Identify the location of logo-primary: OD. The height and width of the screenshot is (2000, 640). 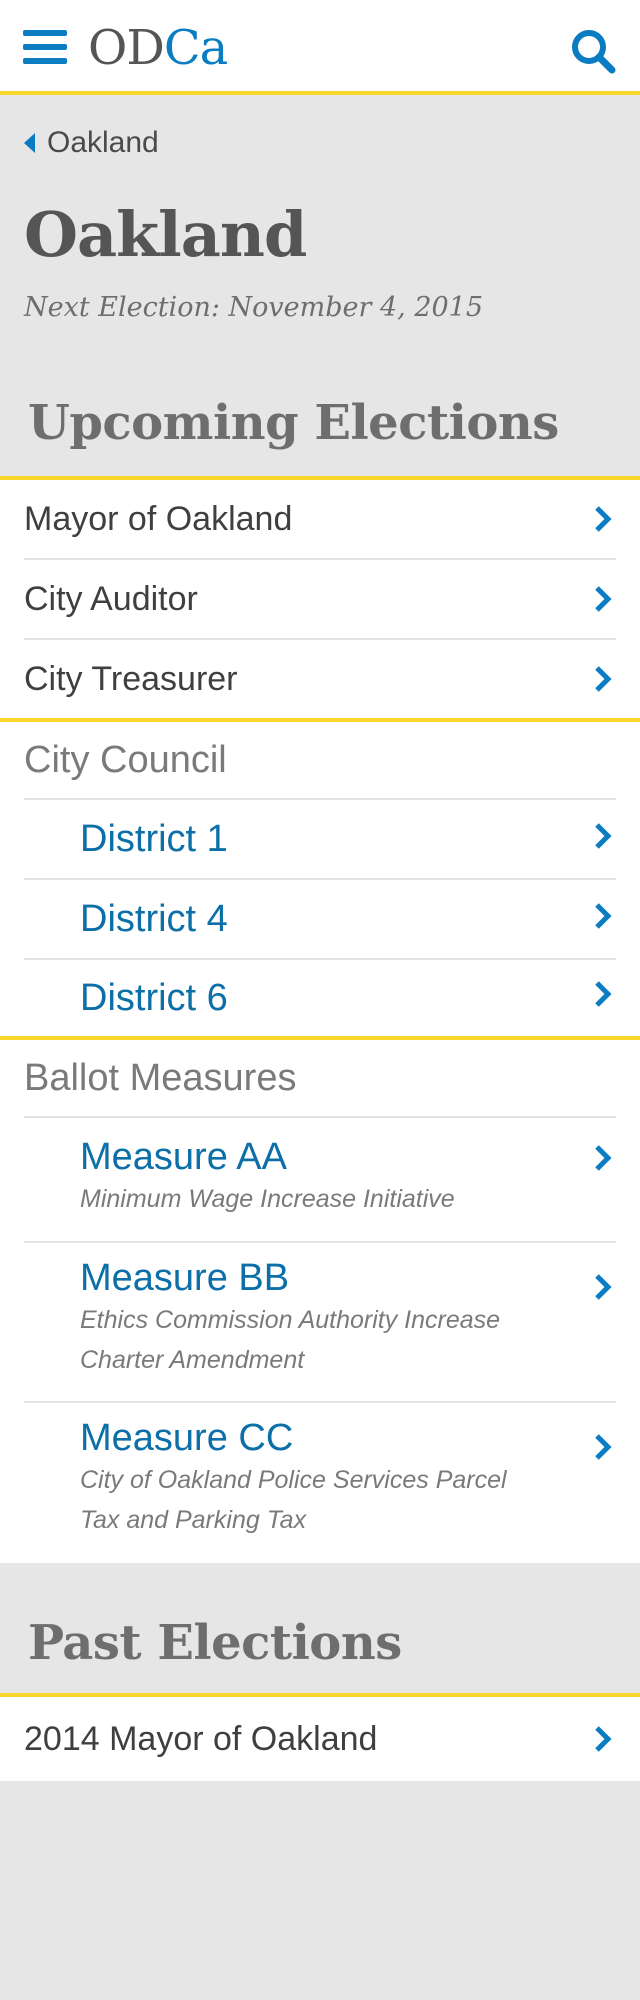
(126, 48).